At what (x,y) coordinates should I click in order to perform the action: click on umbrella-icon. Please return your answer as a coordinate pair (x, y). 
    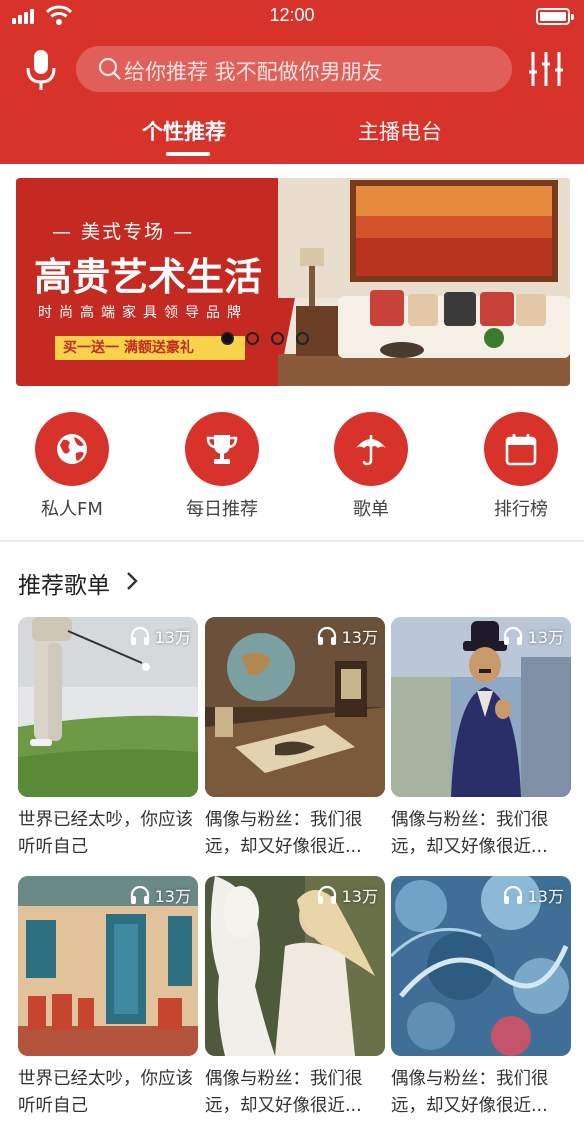
    Looking at the image, I should click on (371, 450).